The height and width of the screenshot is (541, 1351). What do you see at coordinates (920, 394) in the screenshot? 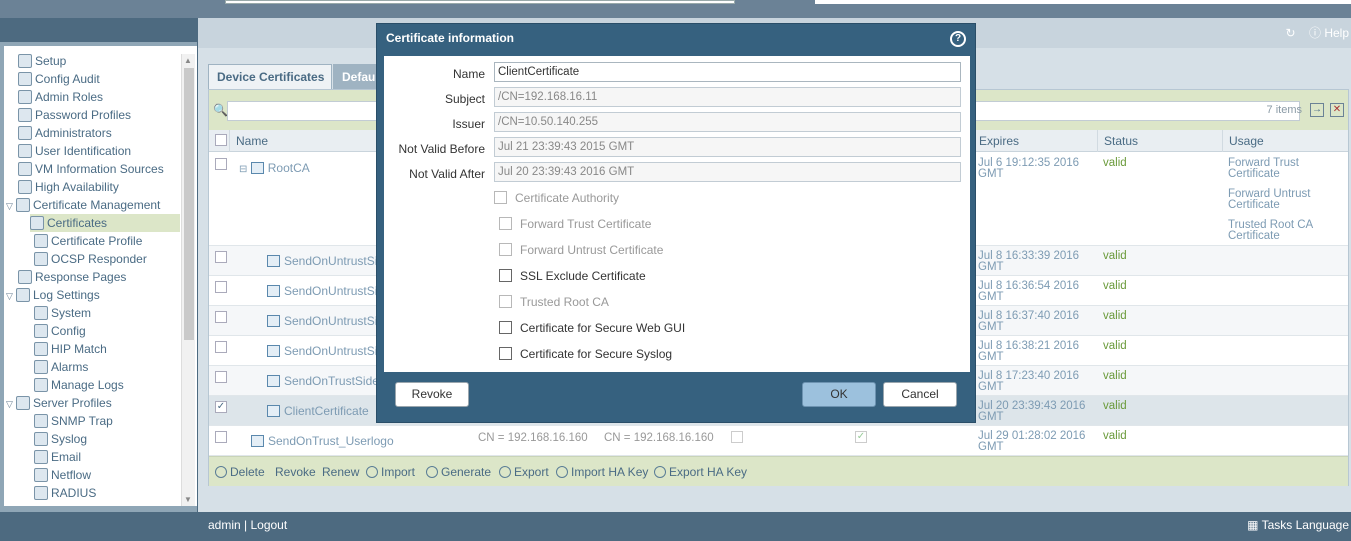
I see `cancel-button: Cancel` at bounding box center [920, 394].